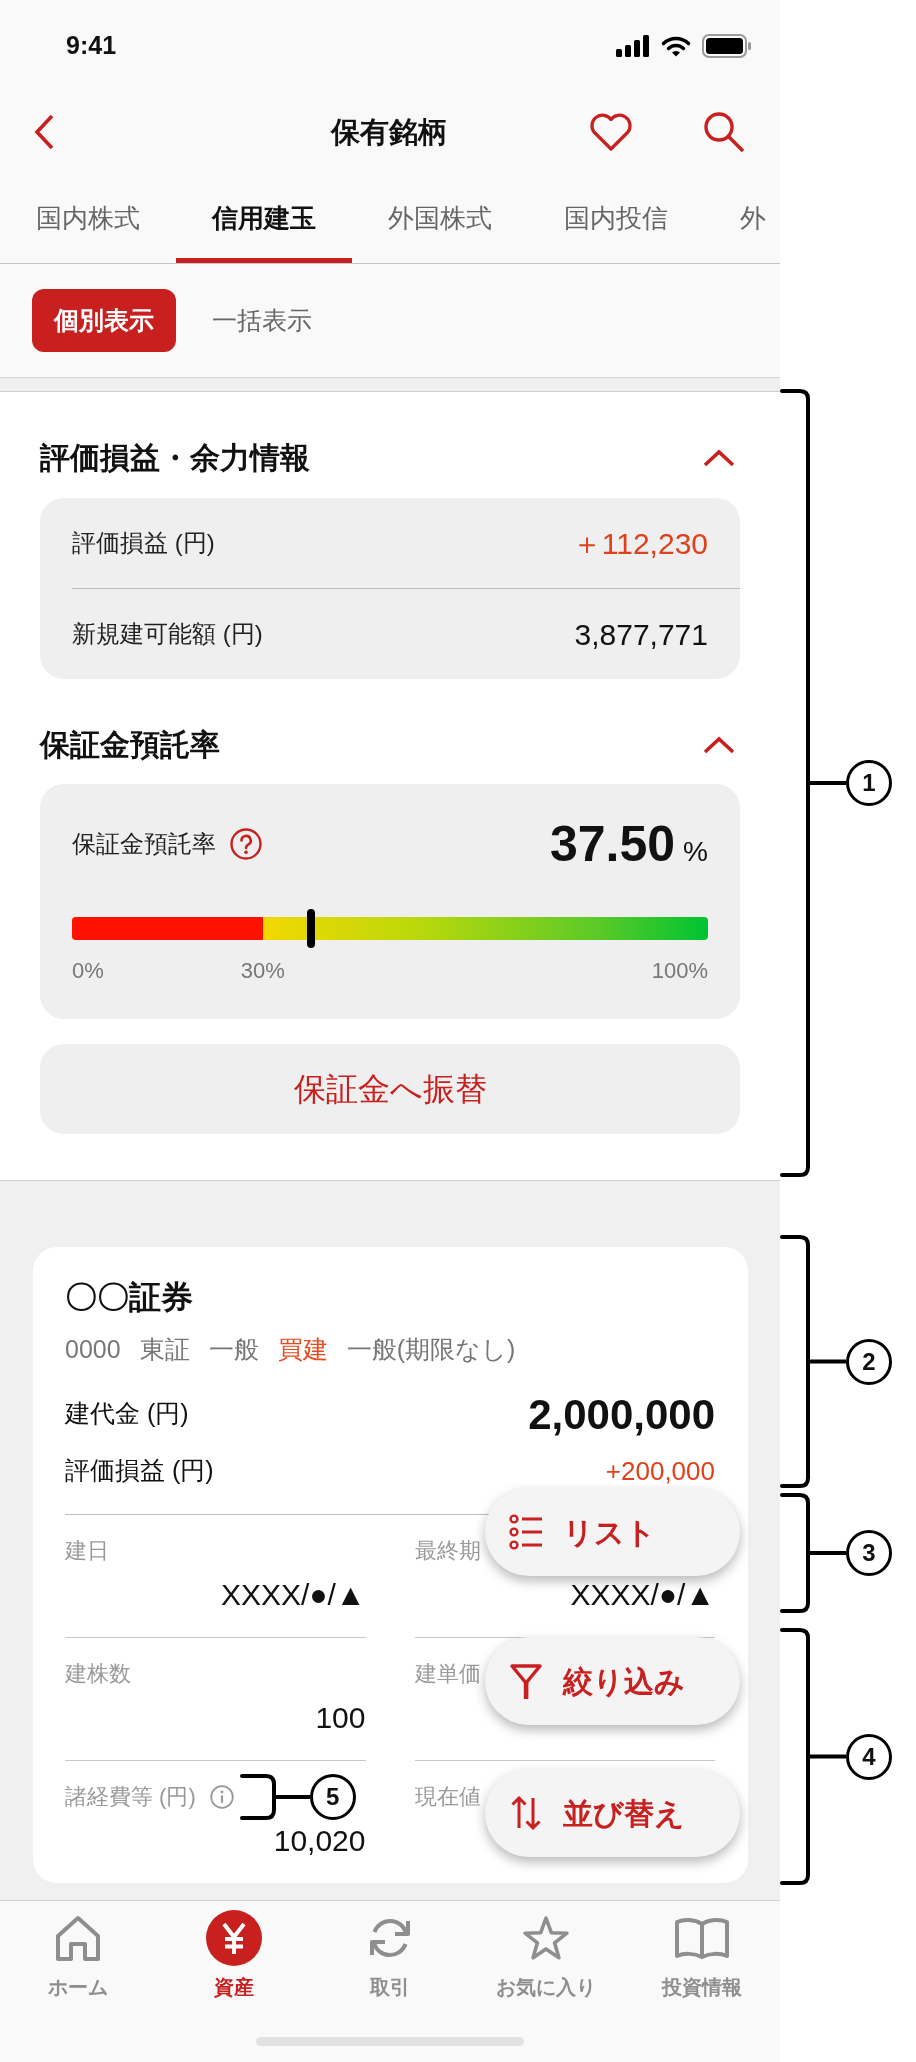 The height and width of the screenshot is (2062, 916). Describe the element at coordinates (233, 1349) in the screenshot. I see `position-tag: 一般` at that location.